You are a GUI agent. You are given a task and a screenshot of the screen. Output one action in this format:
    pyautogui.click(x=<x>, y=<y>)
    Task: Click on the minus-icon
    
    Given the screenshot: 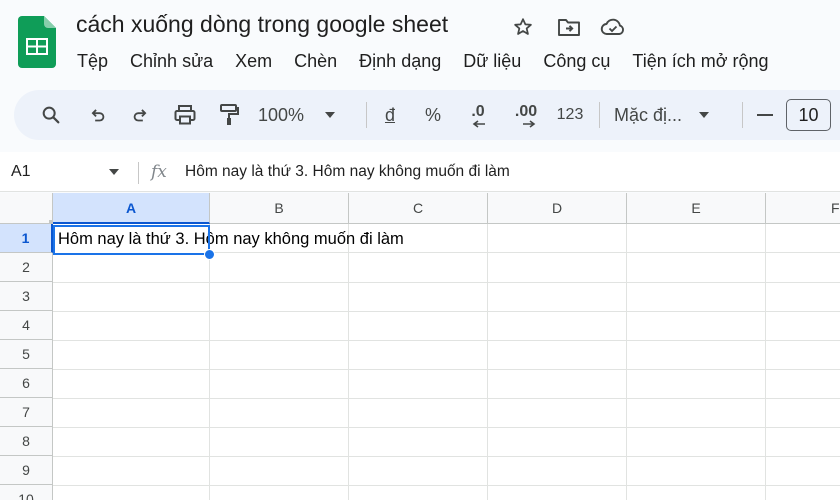 What is the action you would take?
    pyautogui.click(x=765, y=115)
    